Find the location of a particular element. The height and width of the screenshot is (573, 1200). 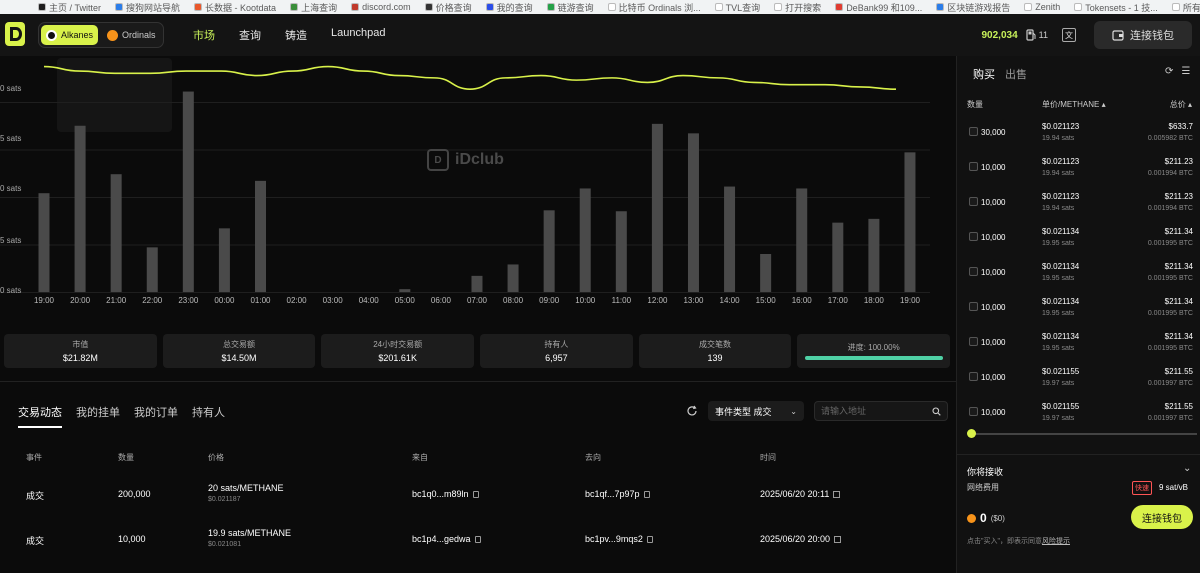

fee-speed-badge: 快速 is located at coordinates (1142, 488).